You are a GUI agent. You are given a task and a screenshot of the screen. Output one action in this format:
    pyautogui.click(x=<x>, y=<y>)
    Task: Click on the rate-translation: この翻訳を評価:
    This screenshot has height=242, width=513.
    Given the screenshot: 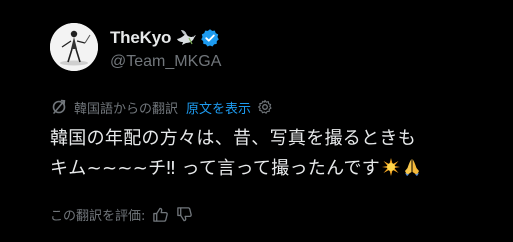 What is the action you would take?
    pyautogui.click(x=121, y=214)
    